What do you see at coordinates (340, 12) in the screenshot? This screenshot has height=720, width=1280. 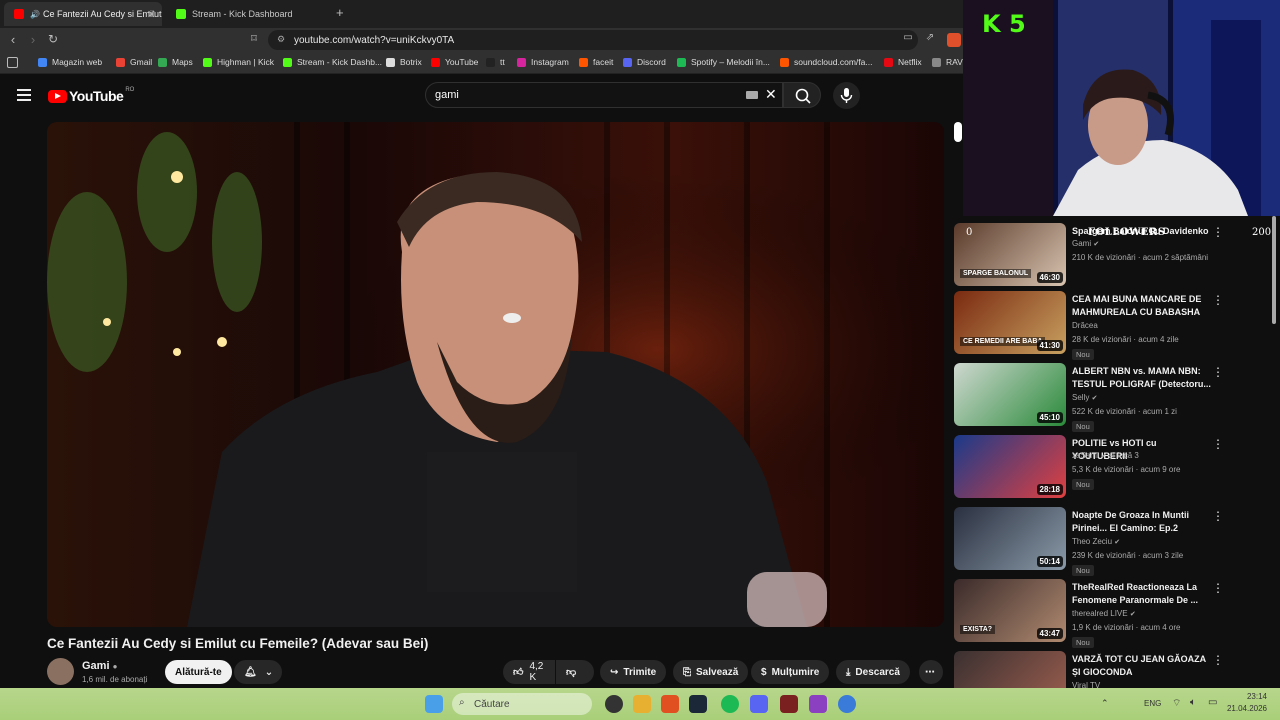 I see `new-tab-button: +` at bounding box center [340, 12].